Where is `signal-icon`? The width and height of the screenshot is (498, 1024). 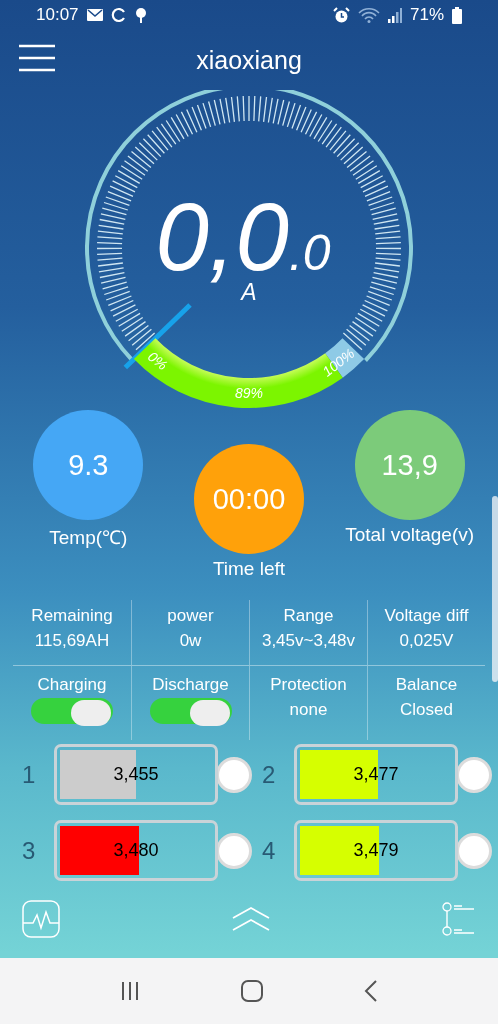 signal-icon is located at coordinates (394, 15).